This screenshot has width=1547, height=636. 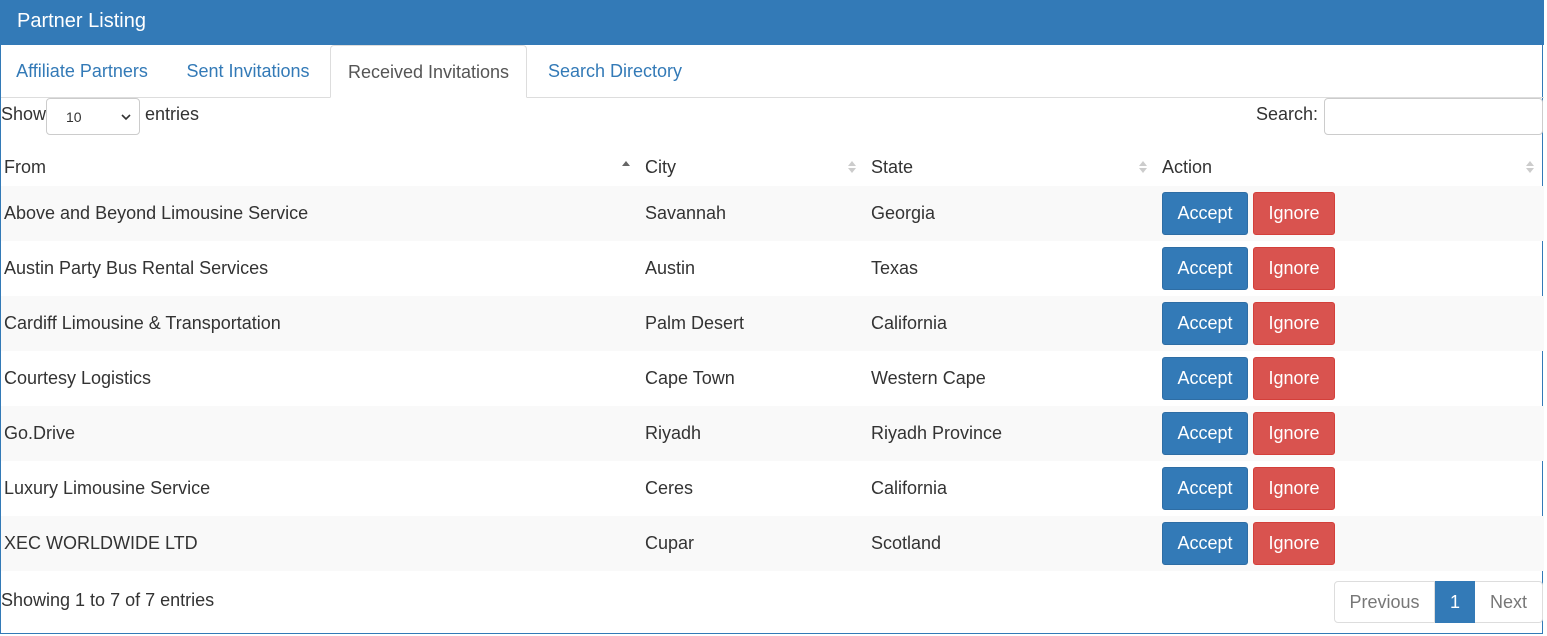 What do you see at coordinates (670, 268) in the screenshot?
I see `cell-city: Austin` at bounding box center [670, 268].